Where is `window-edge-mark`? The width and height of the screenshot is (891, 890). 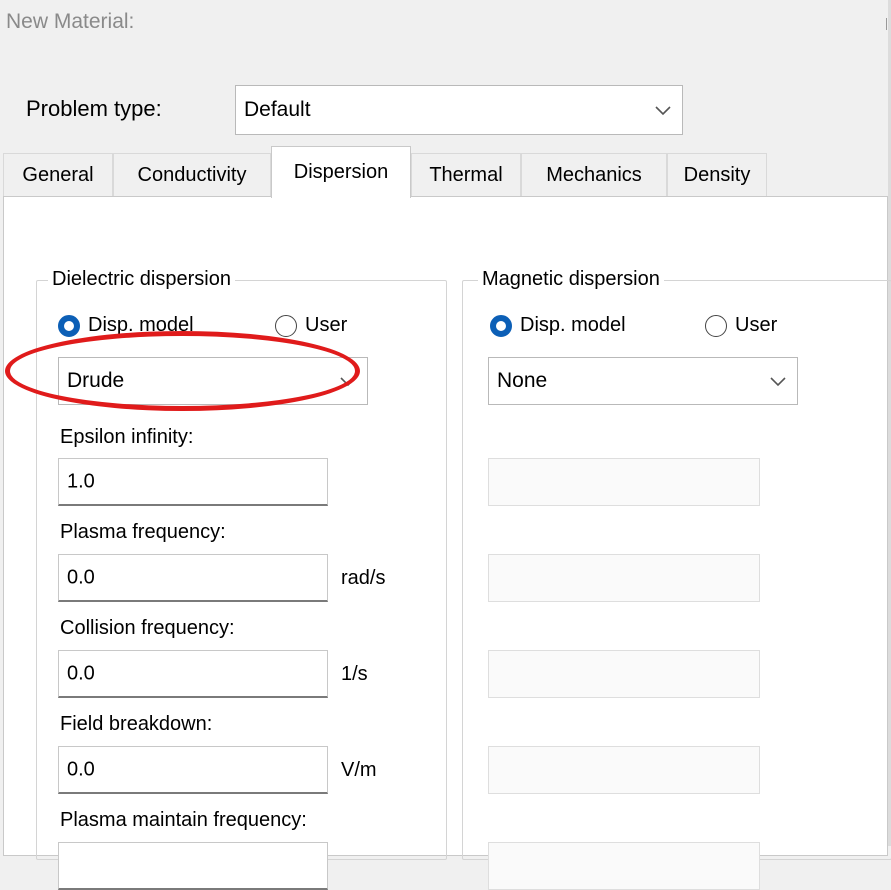
window-edge-mark is located at coordinates (888, 24).